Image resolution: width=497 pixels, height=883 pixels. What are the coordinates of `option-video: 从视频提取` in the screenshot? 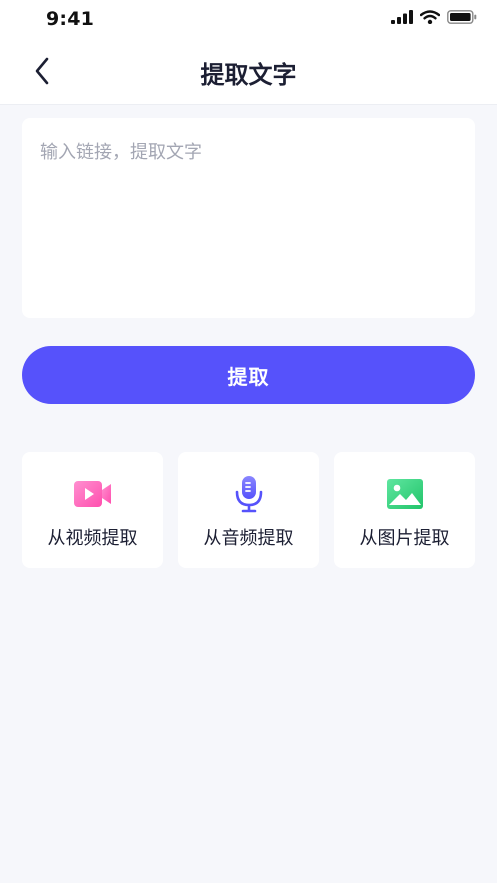 It's located at (92, 510).